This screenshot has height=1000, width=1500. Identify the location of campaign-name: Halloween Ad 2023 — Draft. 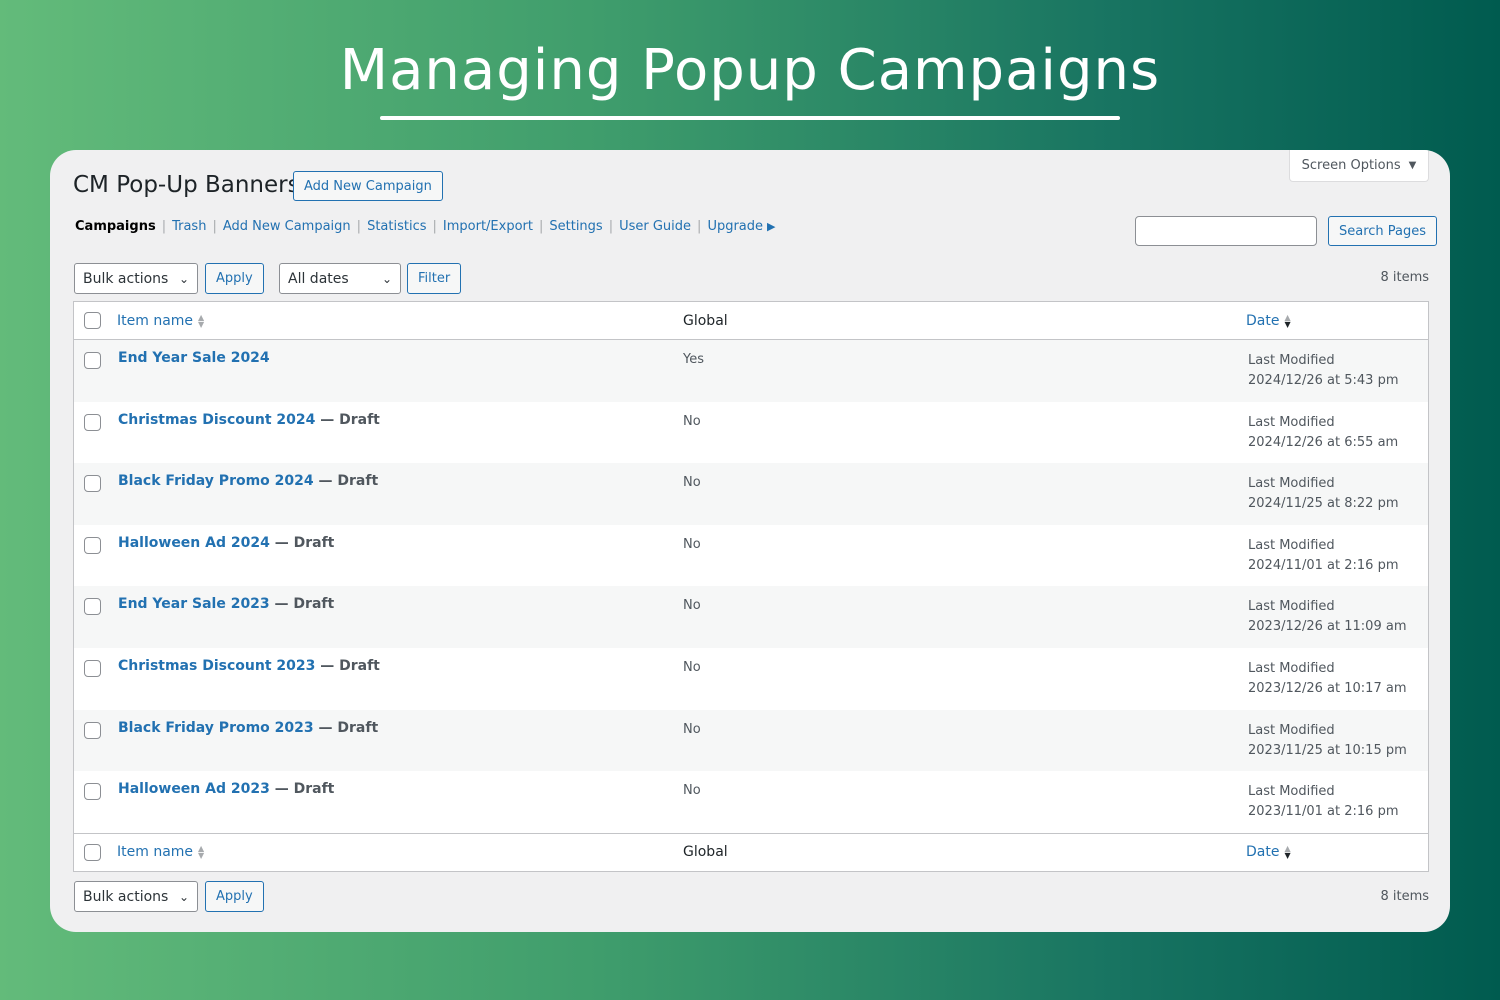
(226, 789).